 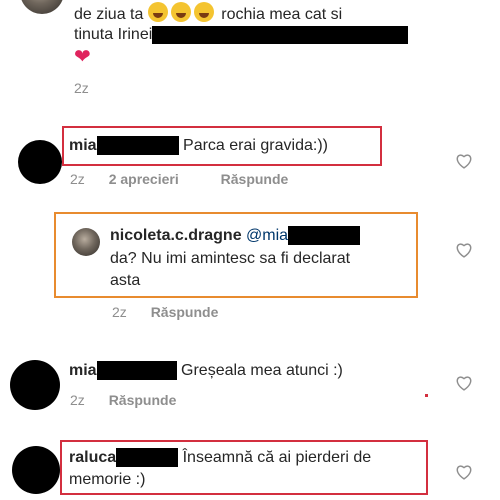 I want to click on username: raluca, so click(x=92, y=457).